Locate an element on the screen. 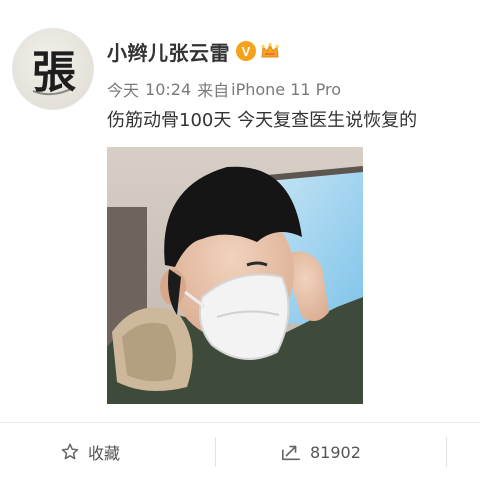 This screenshot has height=480, width=480. post-time: 10:24 is located at coordinates (168, 89).